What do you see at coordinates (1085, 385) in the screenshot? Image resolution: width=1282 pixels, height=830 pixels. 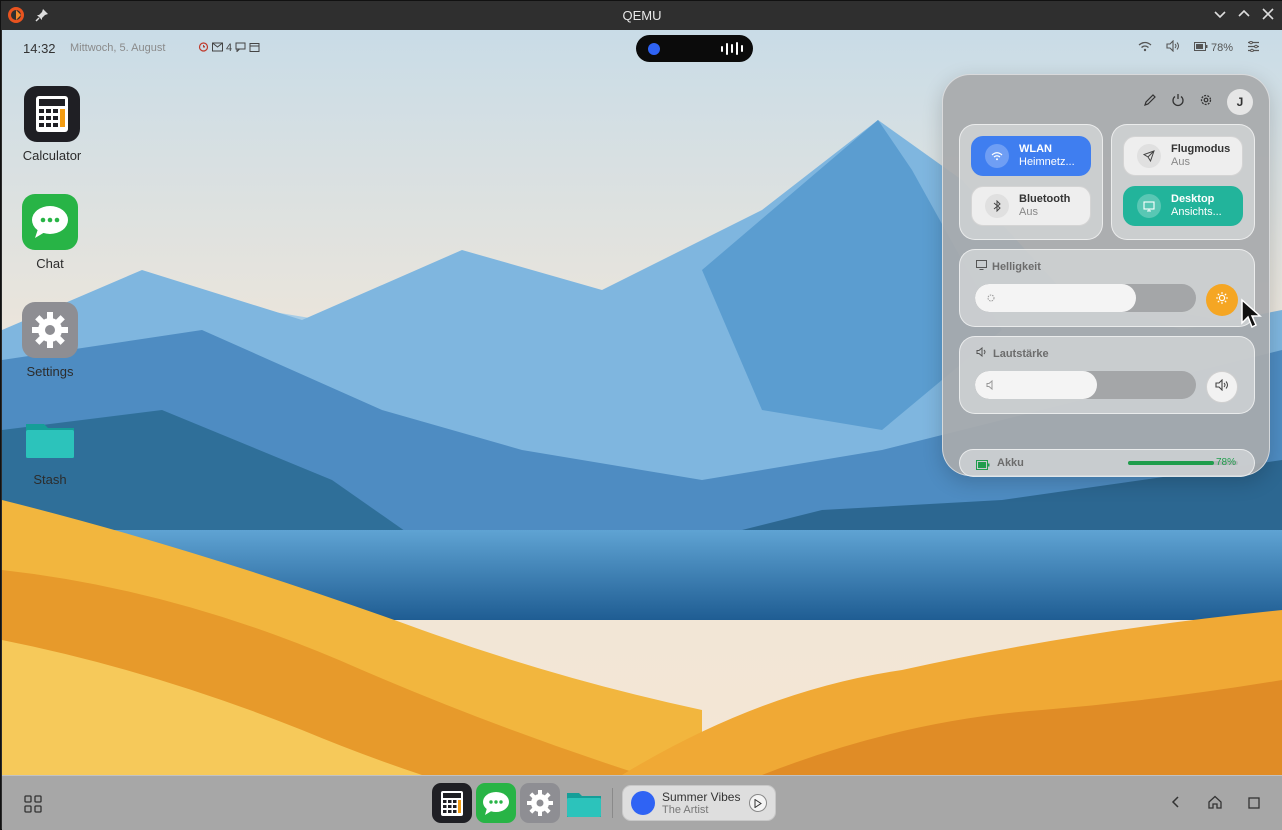 I see `volume-slider` at bounding box center [1085, 385].